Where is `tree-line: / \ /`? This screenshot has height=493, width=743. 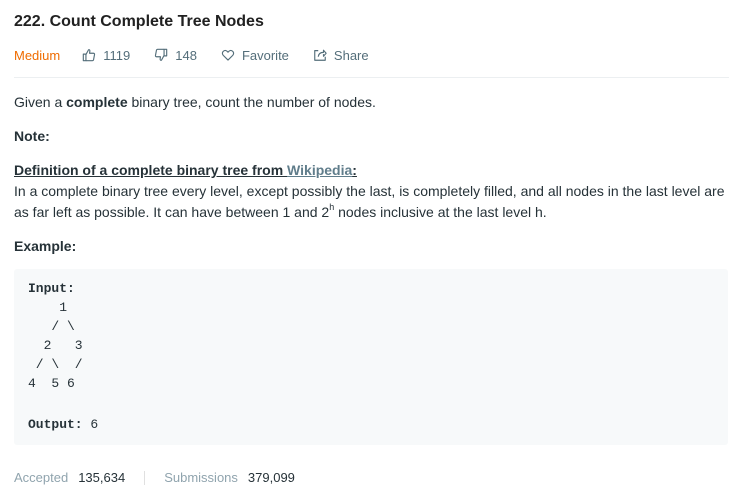 tree-line: / \ / is located at coordinates (55, 364).